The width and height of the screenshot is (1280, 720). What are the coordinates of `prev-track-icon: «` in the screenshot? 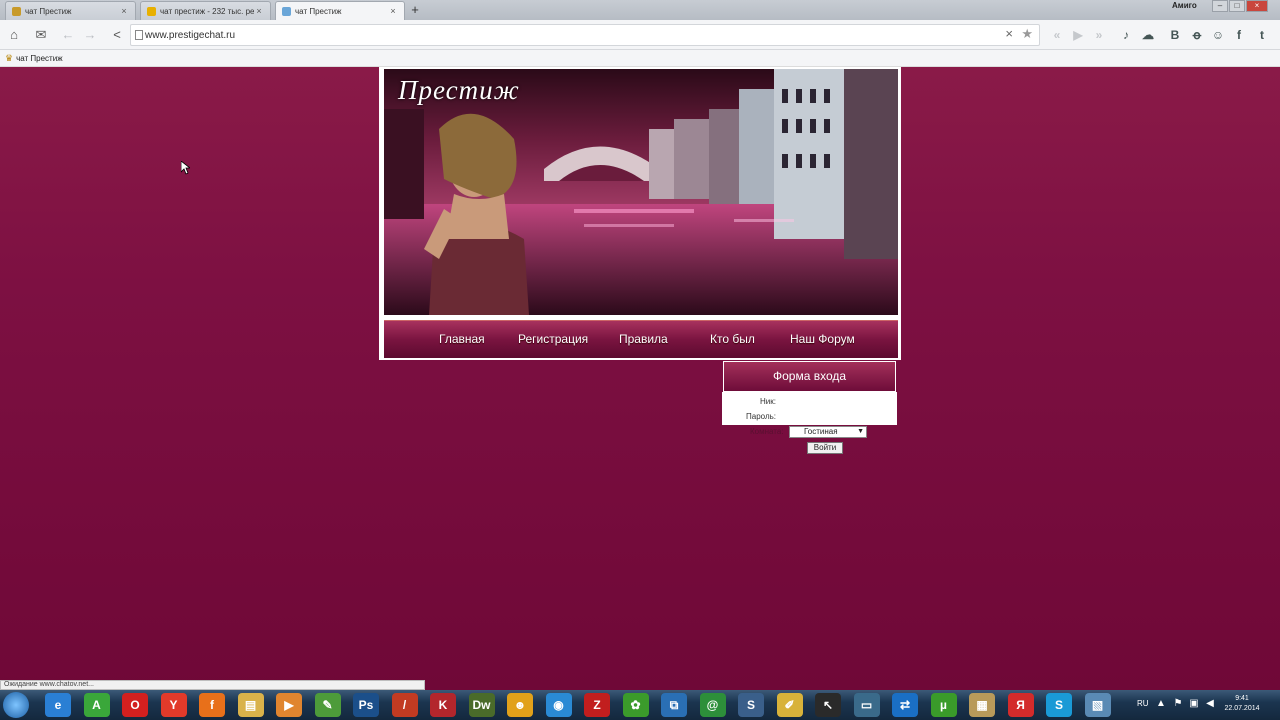 It's located at (1057, 35).